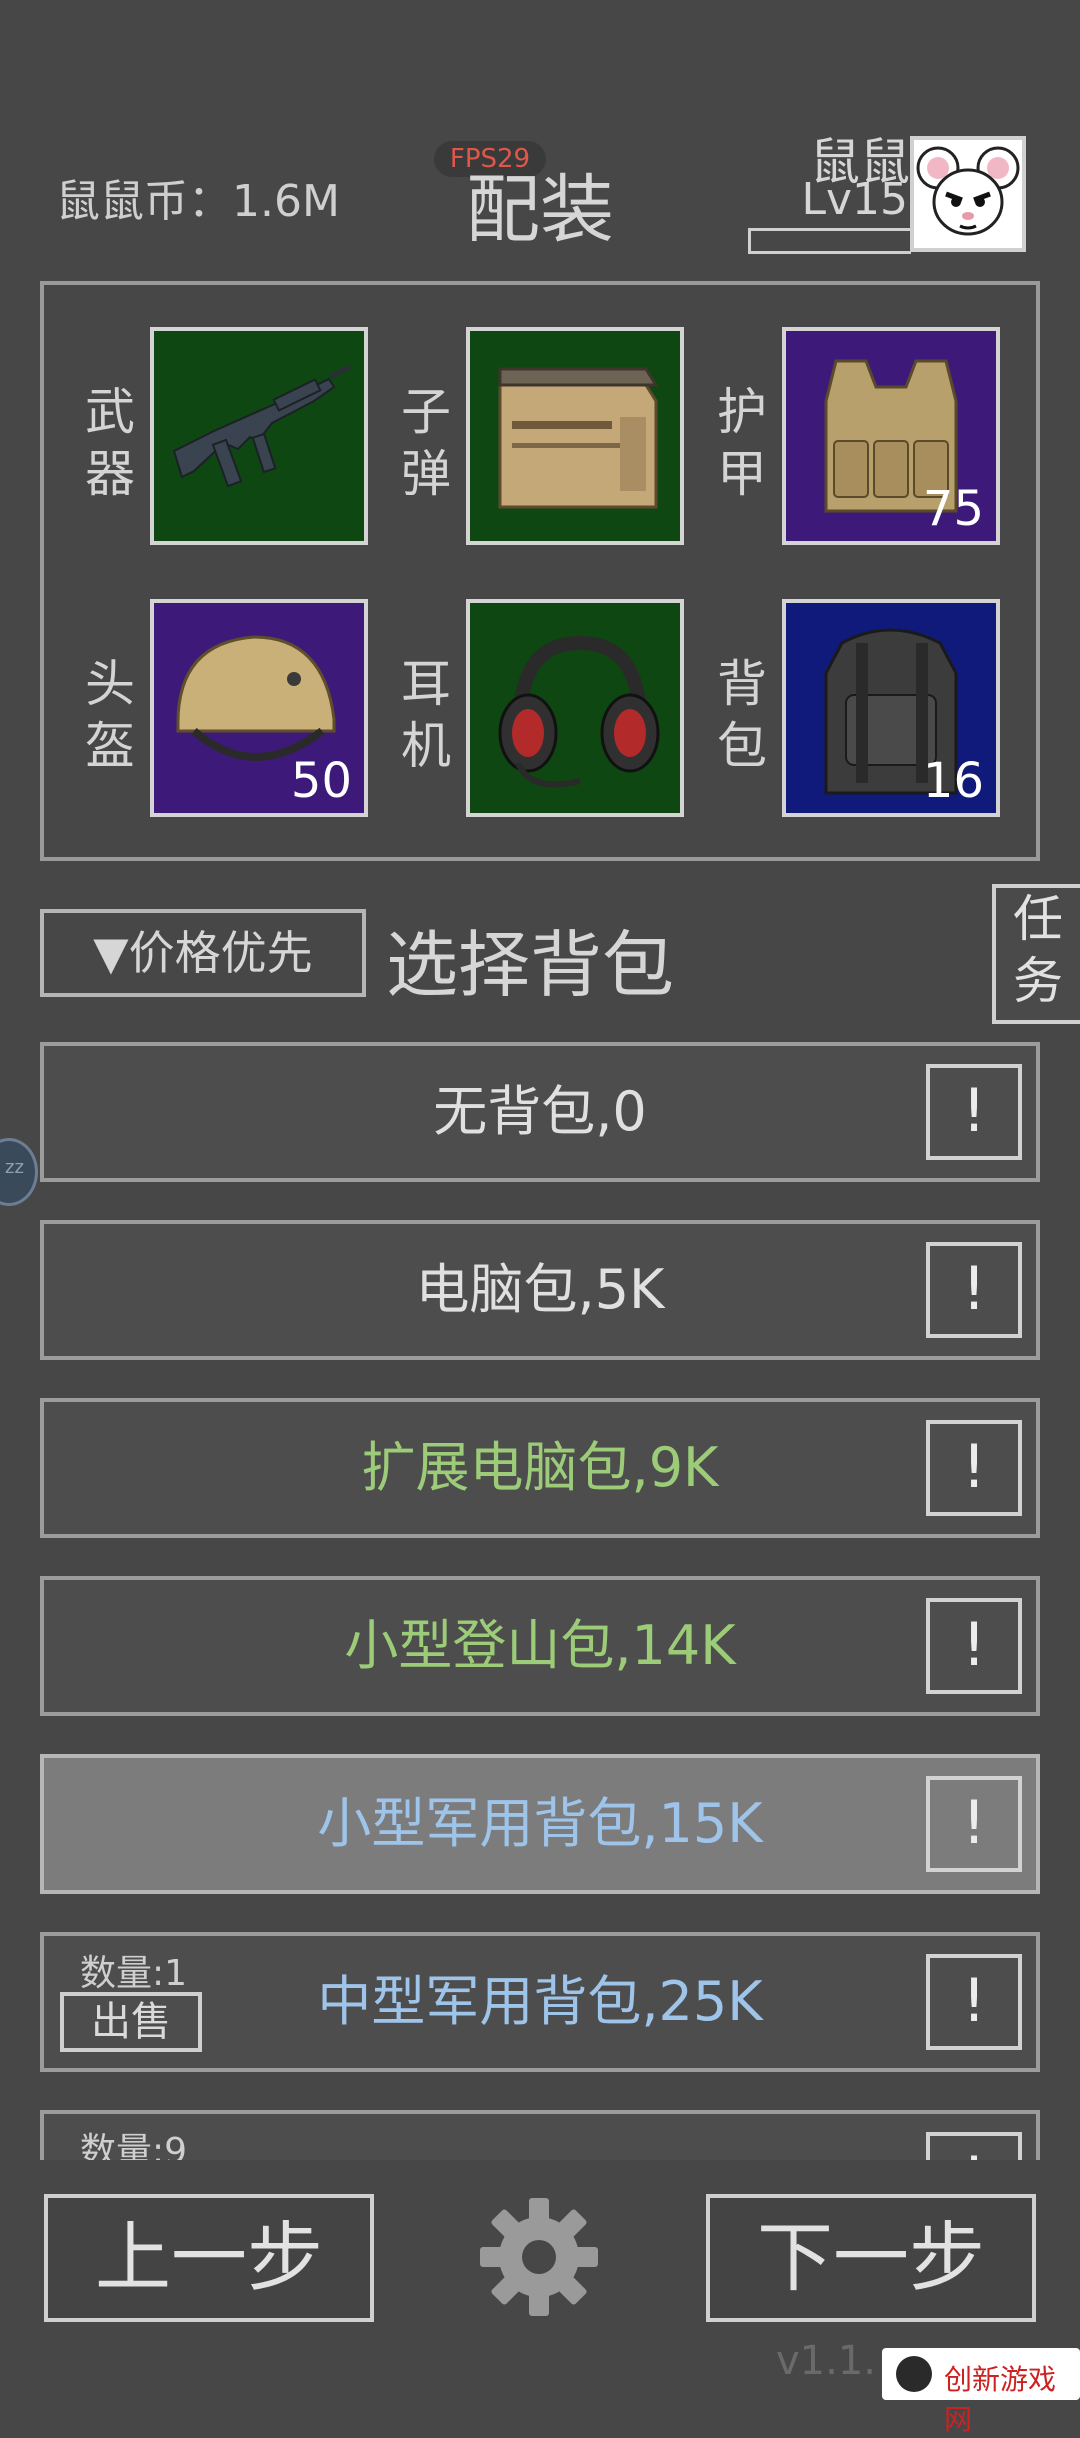 The width and height of the screenshot is (1080, 2438). I want to click on page-title: 配装, so click(540, 210).